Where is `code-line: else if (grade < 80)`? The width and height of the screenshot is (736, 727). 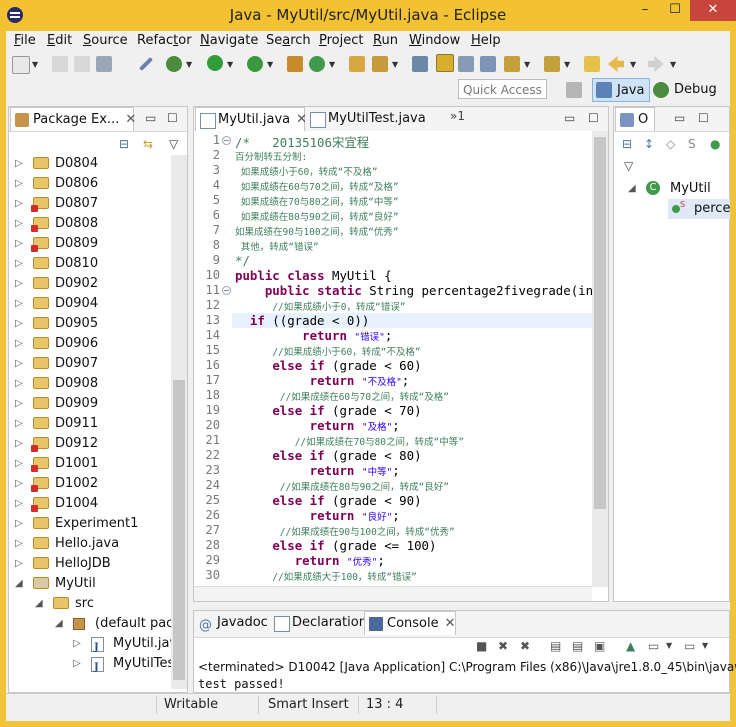 code-line: else if (grade < 80) is located at coordinates (328, 455).